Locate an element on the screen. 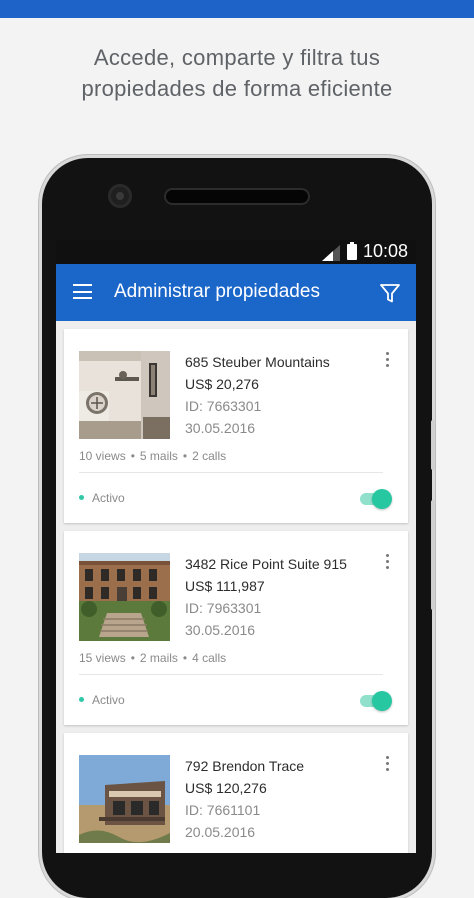 The height and width of the screenshot is (898, 474). calls-count: 2 calls is located at coordinates (209, 456).